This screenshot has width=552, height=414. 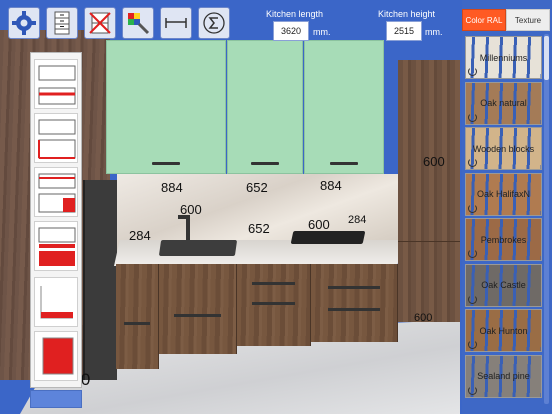 I want to click on swatch-name: Oak natural, so click(x=503, y=103).